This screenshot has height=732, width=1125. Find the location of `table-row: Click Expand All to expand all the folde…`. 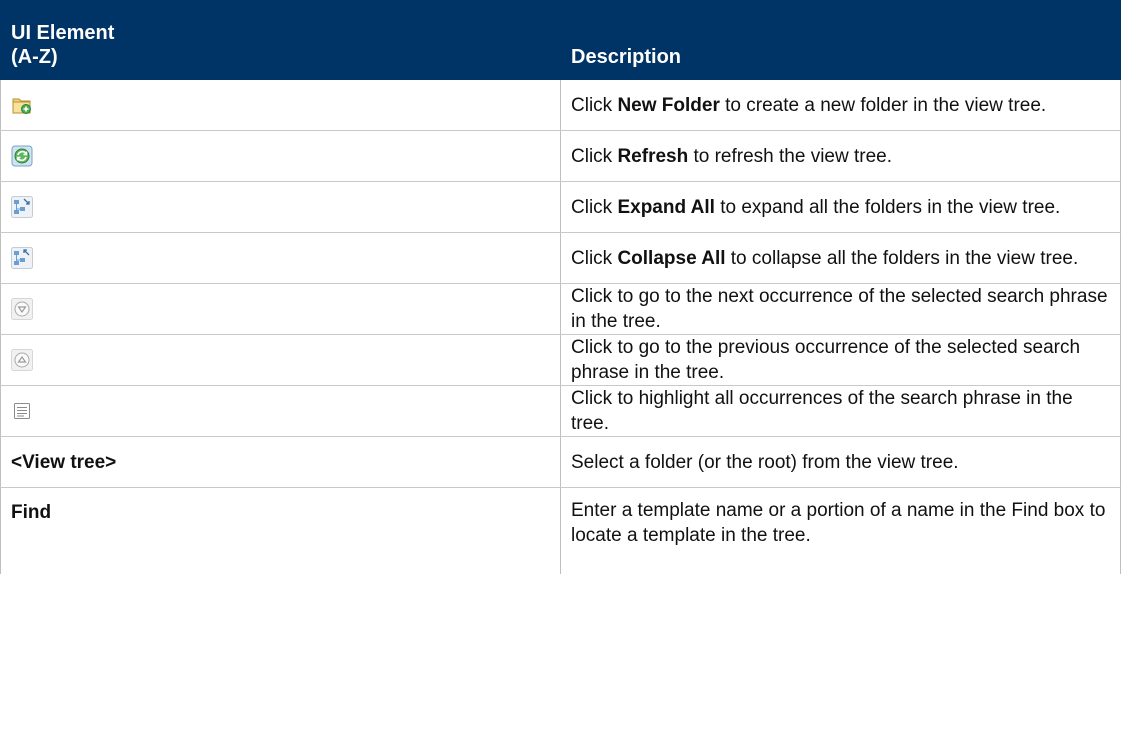

table-row: Click Expand All to expand all the folde… is located at coordinates (560, 207).